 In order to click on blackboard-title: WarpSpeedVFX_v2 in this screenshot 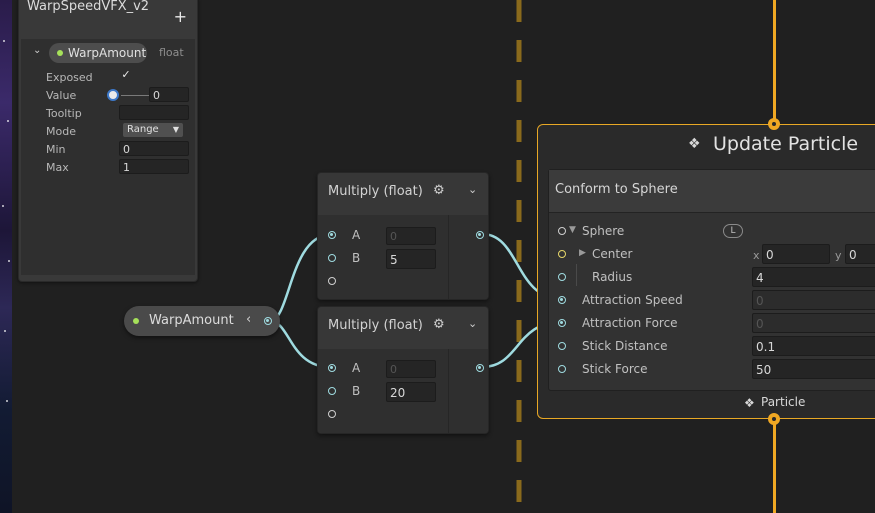, I will do `click(88, 7)`.